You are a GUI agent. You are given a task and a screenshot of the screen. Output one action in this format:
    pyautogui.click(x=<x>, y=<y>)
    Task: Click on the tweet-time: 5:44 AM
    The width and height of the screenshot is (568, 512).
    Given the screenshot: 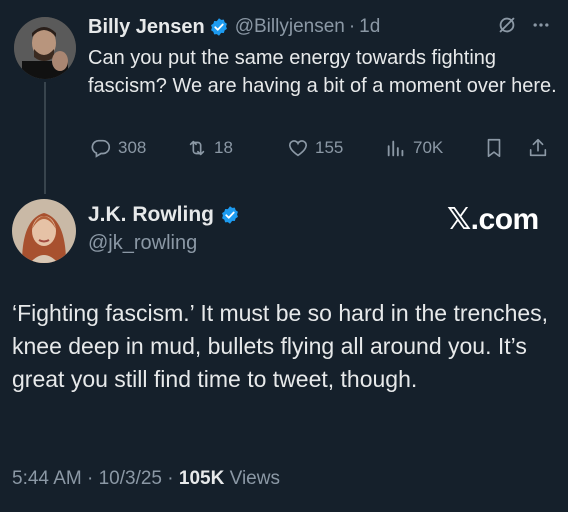 What is the action you would take?
    pyautogui.click(x=47, y=478)
    